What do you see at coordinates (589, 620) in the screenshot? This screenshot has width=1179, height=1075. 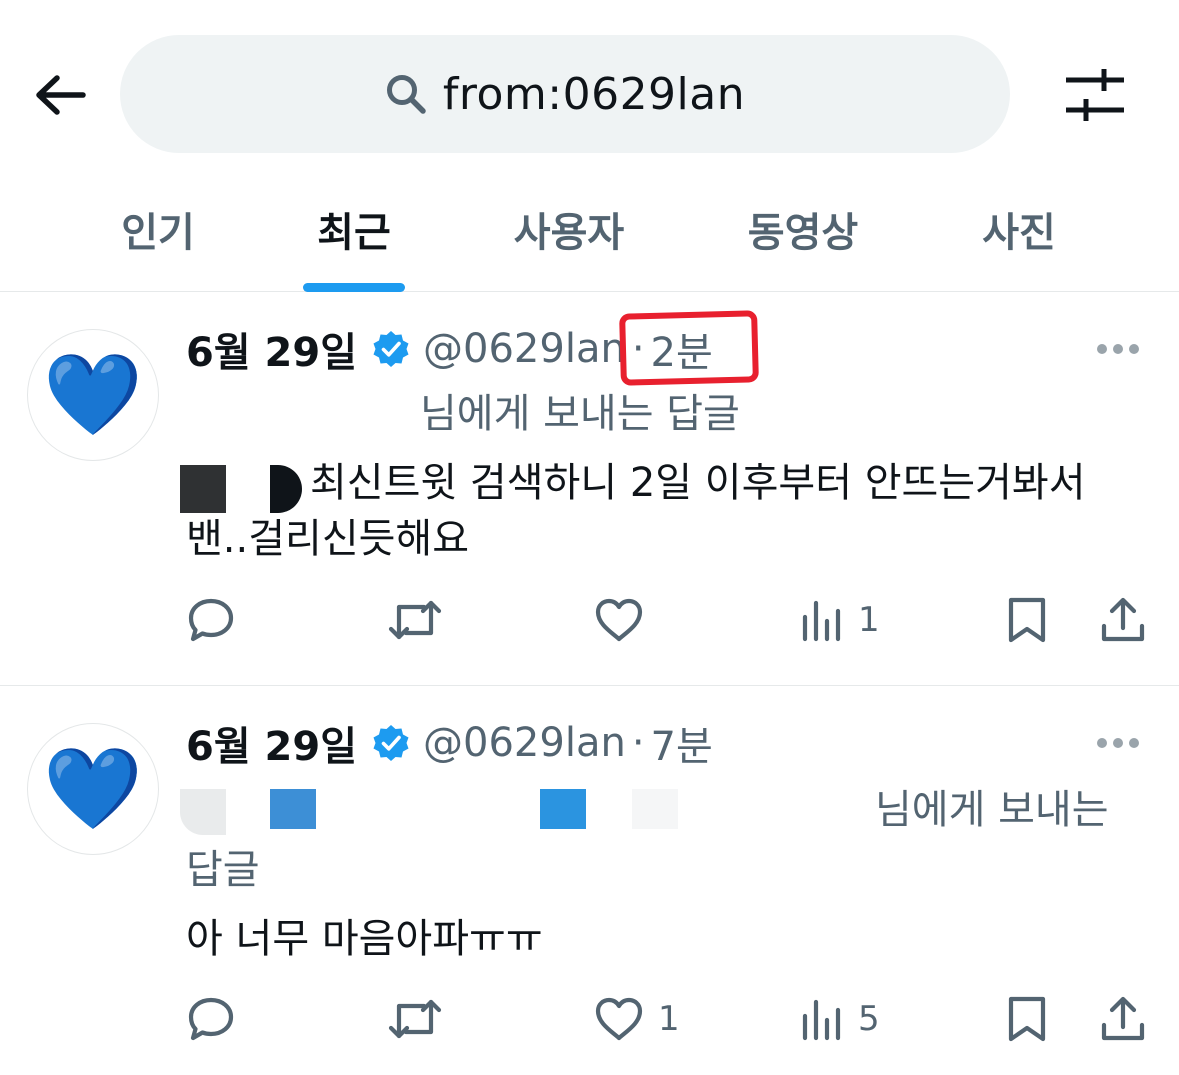 I see `tweet-actions: 1` at bounding box center [589, 620].